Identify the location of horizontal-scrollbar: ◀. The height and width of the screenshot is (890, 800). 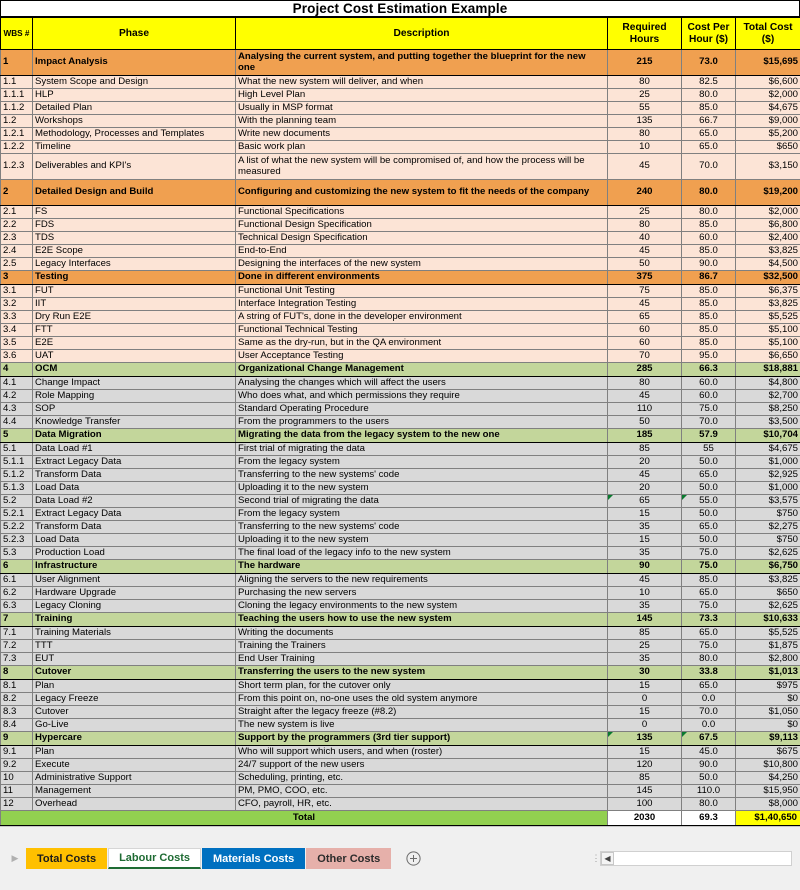
(696, 858).